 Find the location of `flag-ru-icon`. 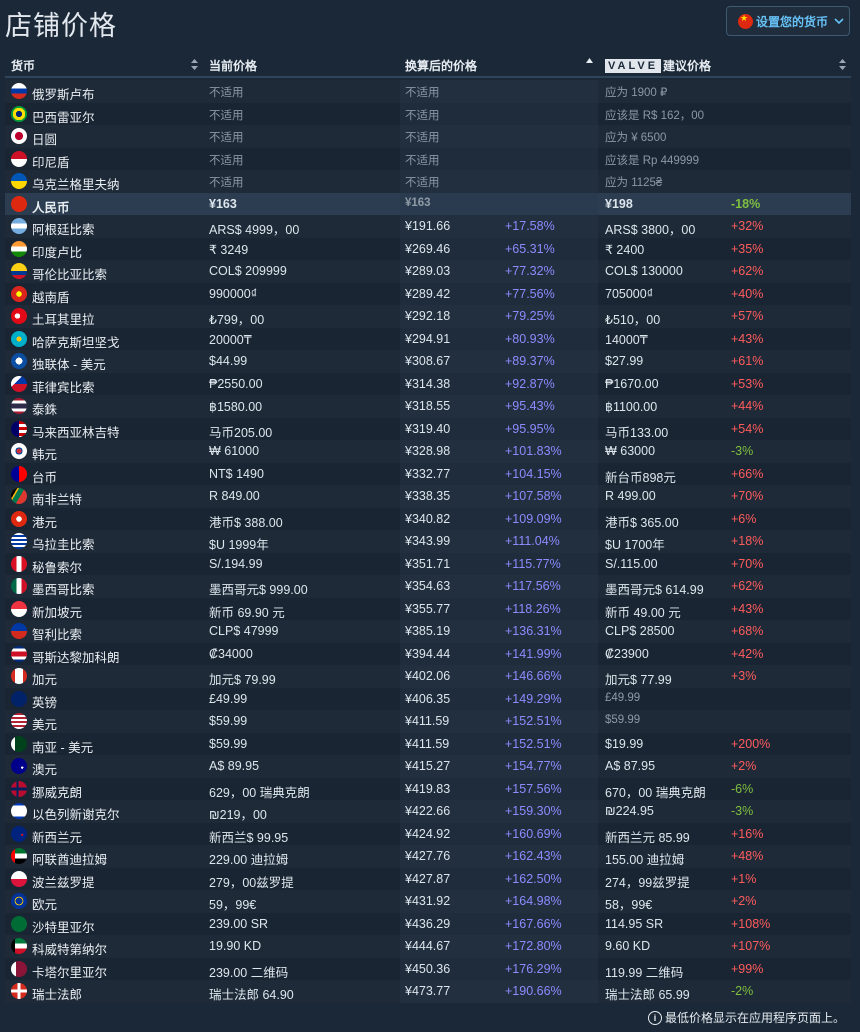

flag-ru-icon is located at coordinates (19, 91).